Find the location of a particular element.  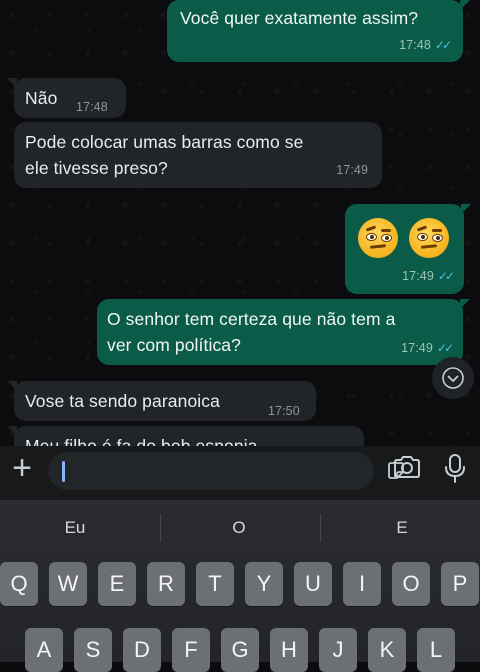

key-k: K is located at coordinates (387, 650).